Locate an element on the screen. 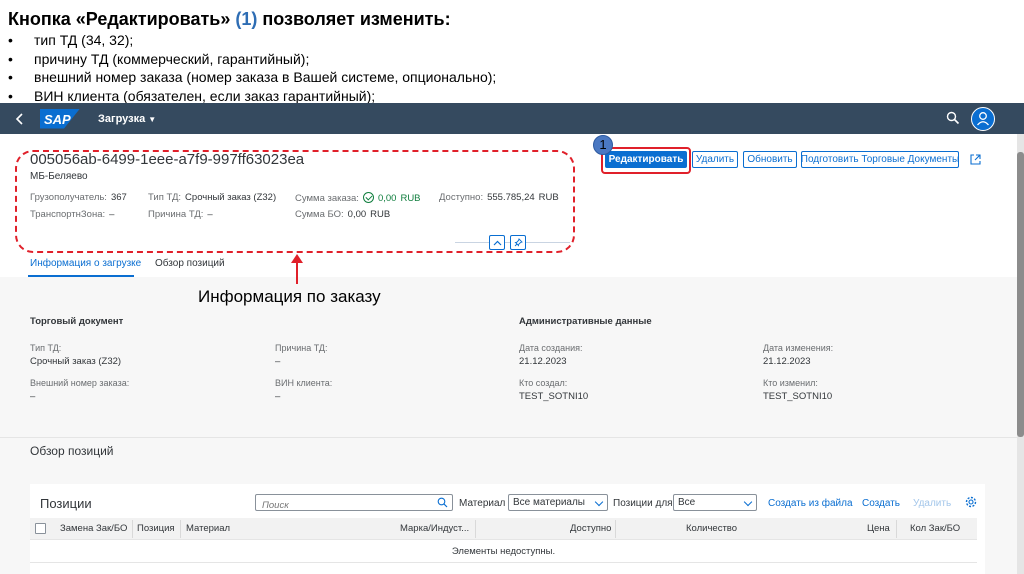  material-select: Все материалы is located at coordinates (558, 502).